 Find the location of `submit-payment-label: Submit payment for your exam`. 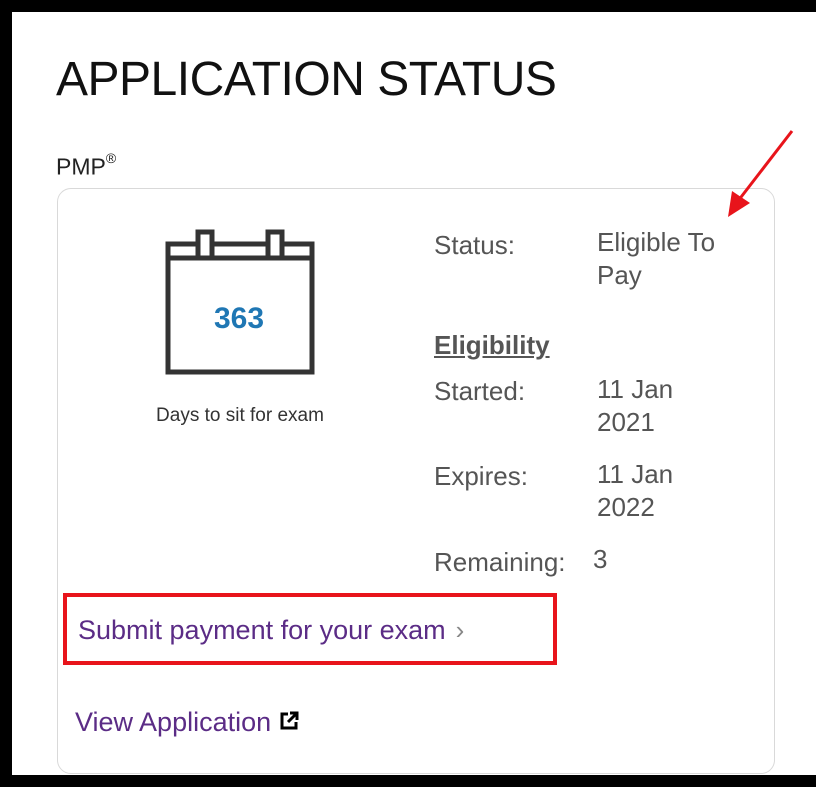

submit-payment-label: Submit payment for your exam is located at coordinates (262, 630).